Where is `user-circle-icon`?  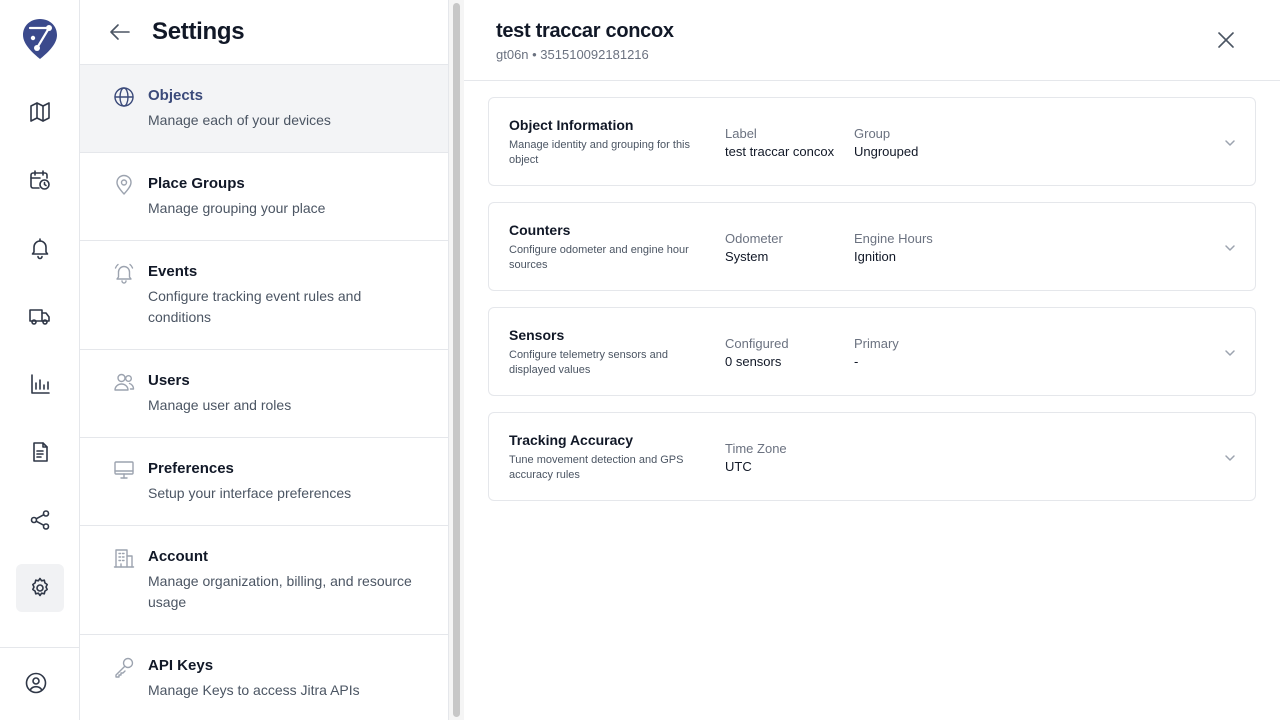
user-circle-icon is located at coordinates (36, 683).